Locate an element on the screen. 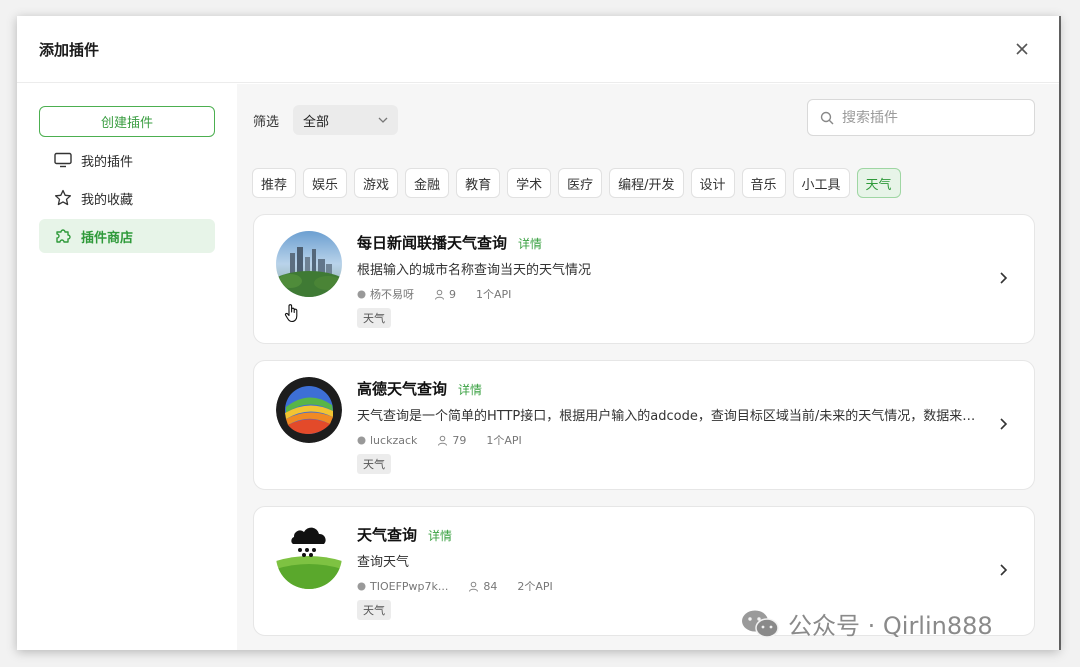 This screenshot has height=667, width=1080. filter-label: 筛选 is located at coordinates (266, 122).